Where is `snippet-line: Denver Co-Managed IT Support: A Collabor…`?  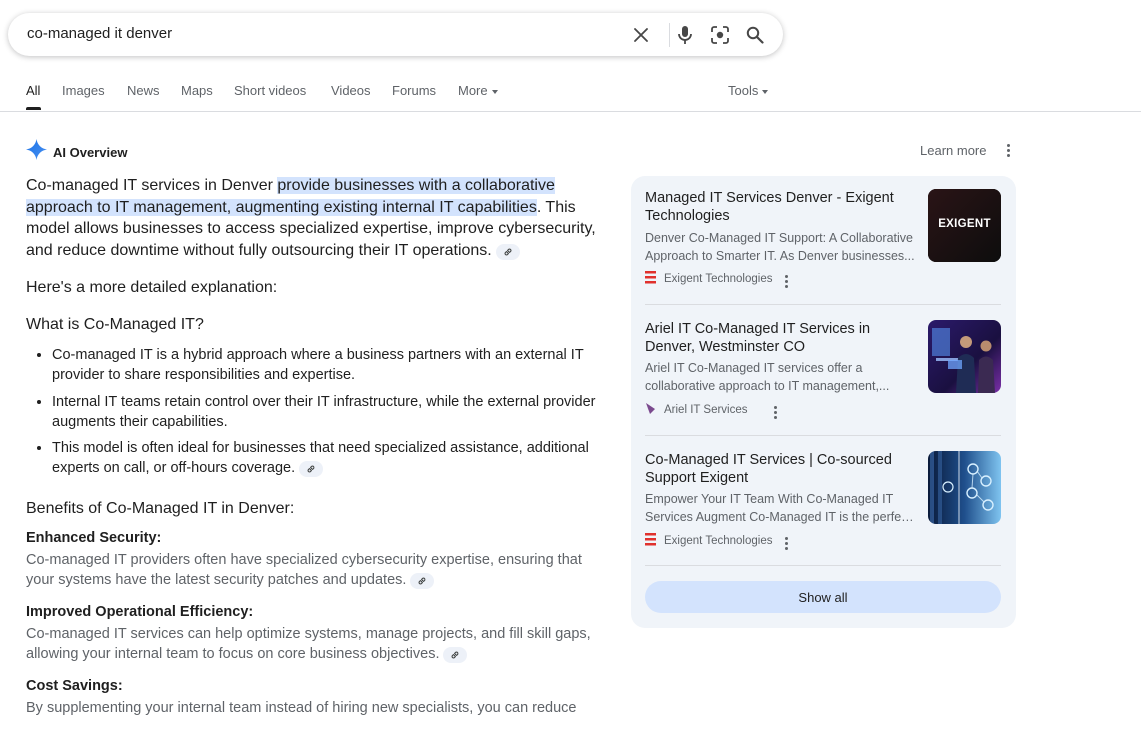 snippet-line: Denver Co-Managed IT Support: A Collabor… is located at coordinates (779, 238).